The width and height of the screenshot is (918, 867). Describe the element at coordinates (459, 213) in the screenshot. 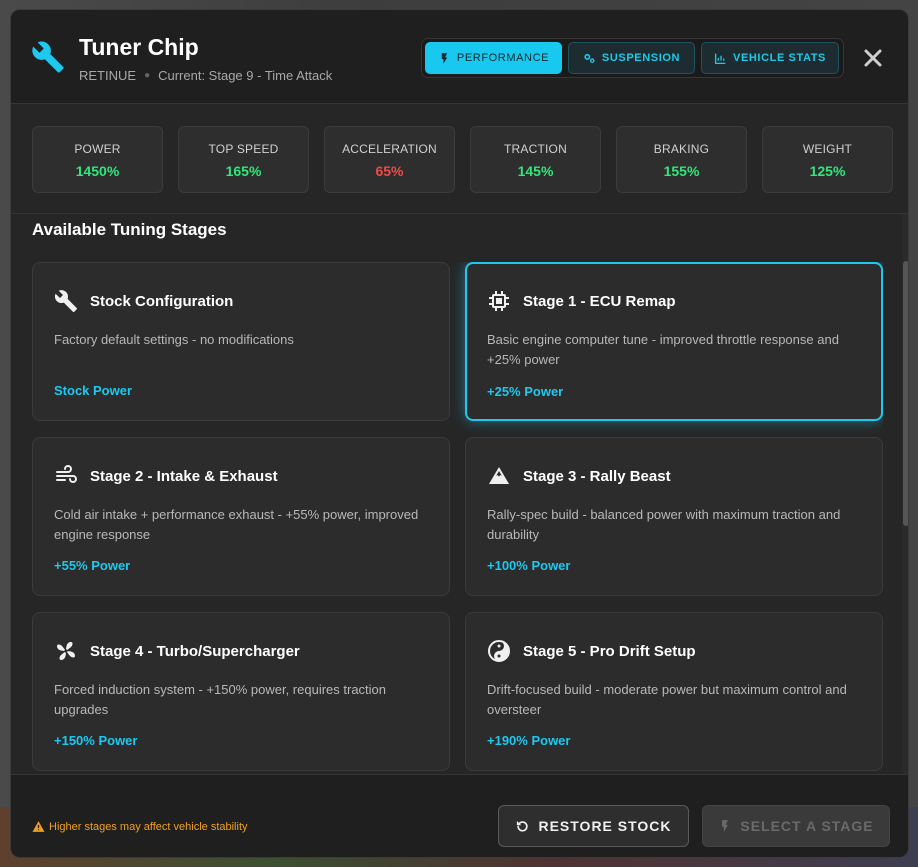

I see `divider` at that location.